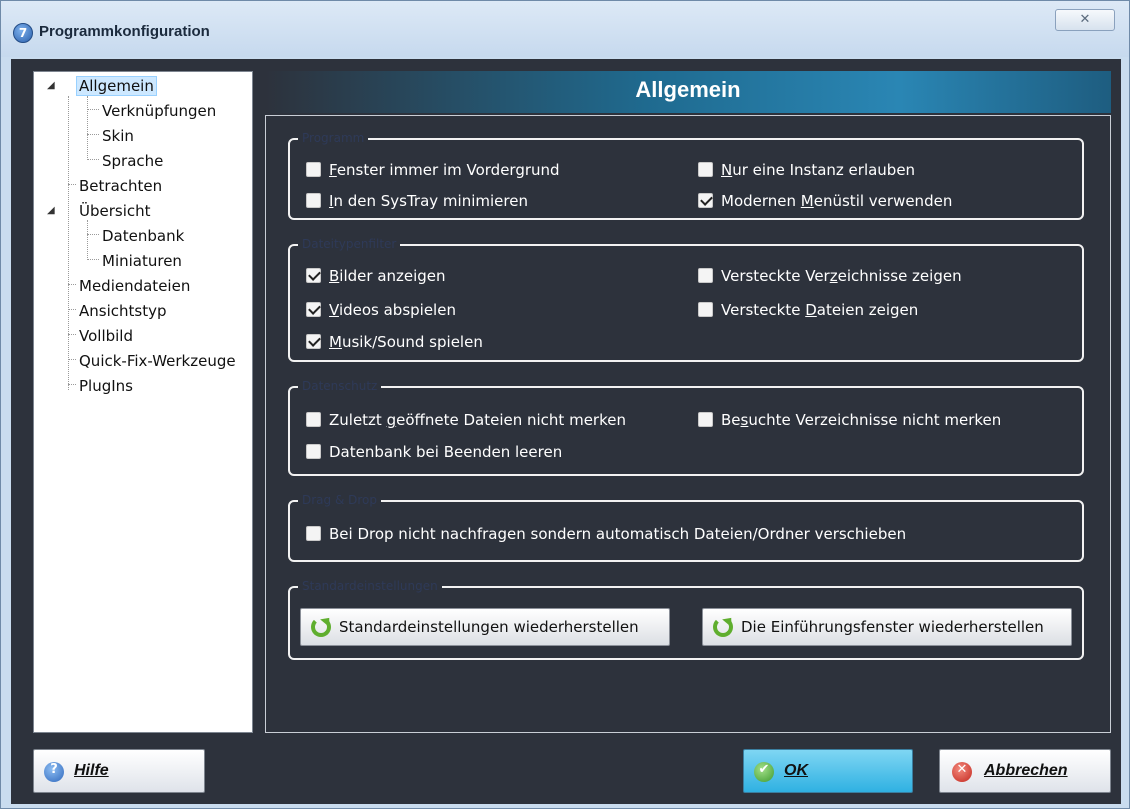 Image resolution: width=1130 pixels, height=809 pixels. Describe the element at coordinates (370, 586) in the screenshot. I see `group-legend: Standardeinstellungen` at that location.